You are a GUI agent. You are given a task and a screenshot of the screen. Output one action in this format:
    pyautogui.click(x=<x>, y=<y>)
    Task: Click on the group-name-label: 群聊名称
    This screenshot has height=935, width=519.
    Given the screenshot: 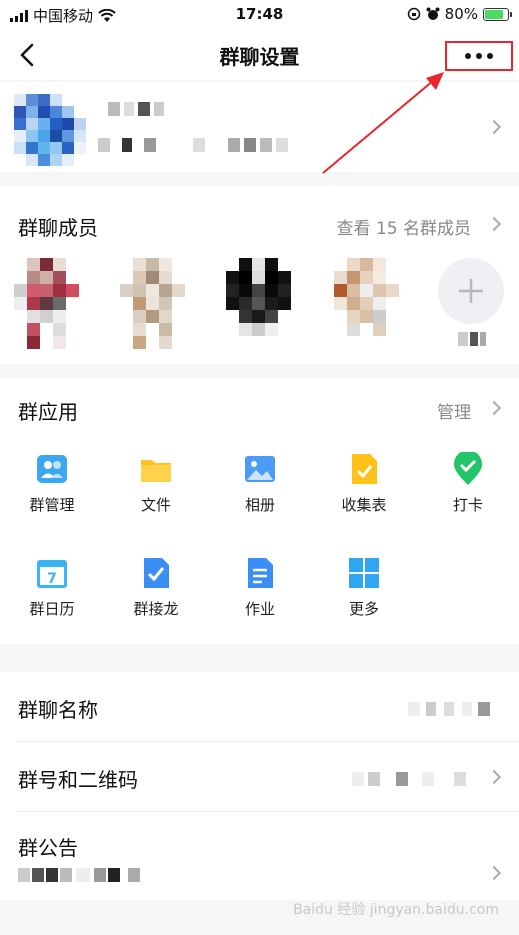 What is the action you would take?
    pyautogui.click(x=58, y=710)
    